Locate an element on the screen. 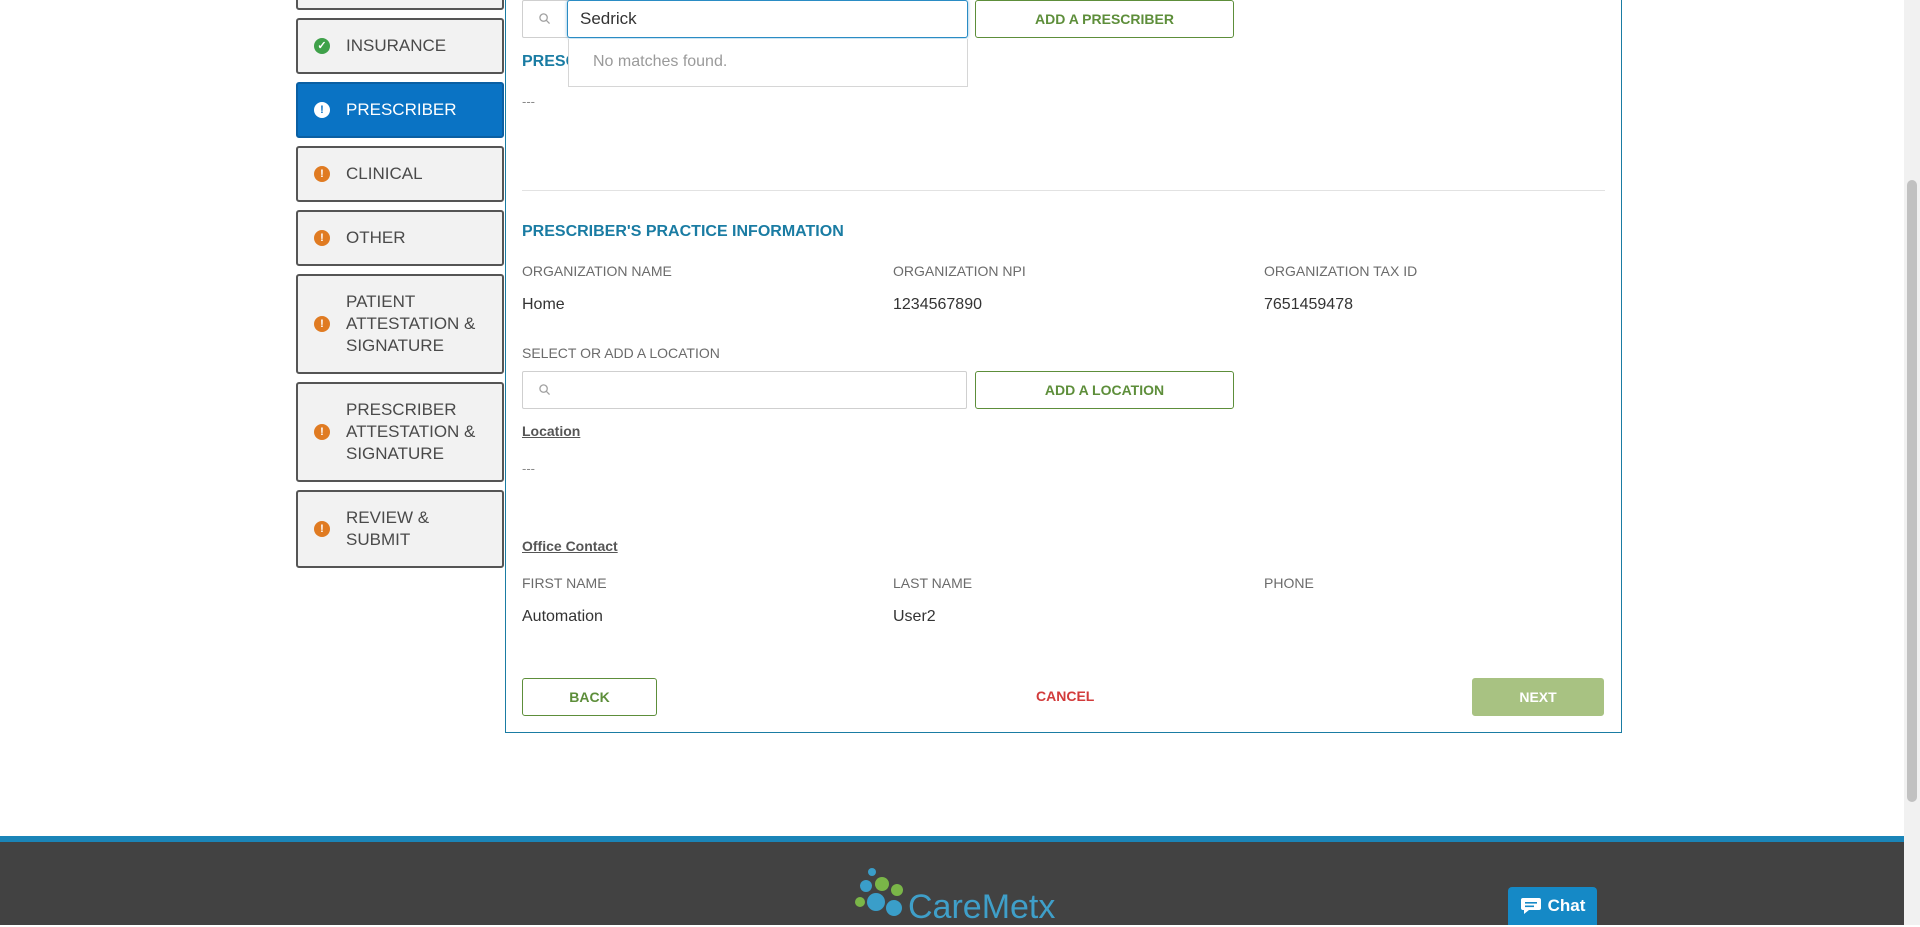 The width and height of the screenshot is (1920, 927). logo-text: CareMetx is located at coordinates (982, 907).